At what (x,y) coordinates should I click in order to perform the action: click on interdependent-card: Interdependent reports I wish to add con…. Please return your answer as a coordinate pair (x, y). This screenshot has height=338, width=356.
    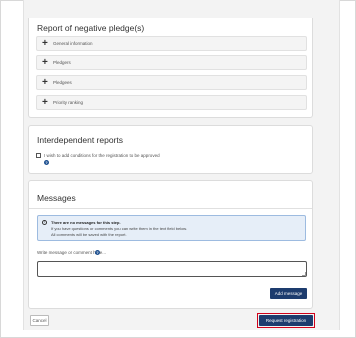
    Looking at the image, I should click on (170, 149).